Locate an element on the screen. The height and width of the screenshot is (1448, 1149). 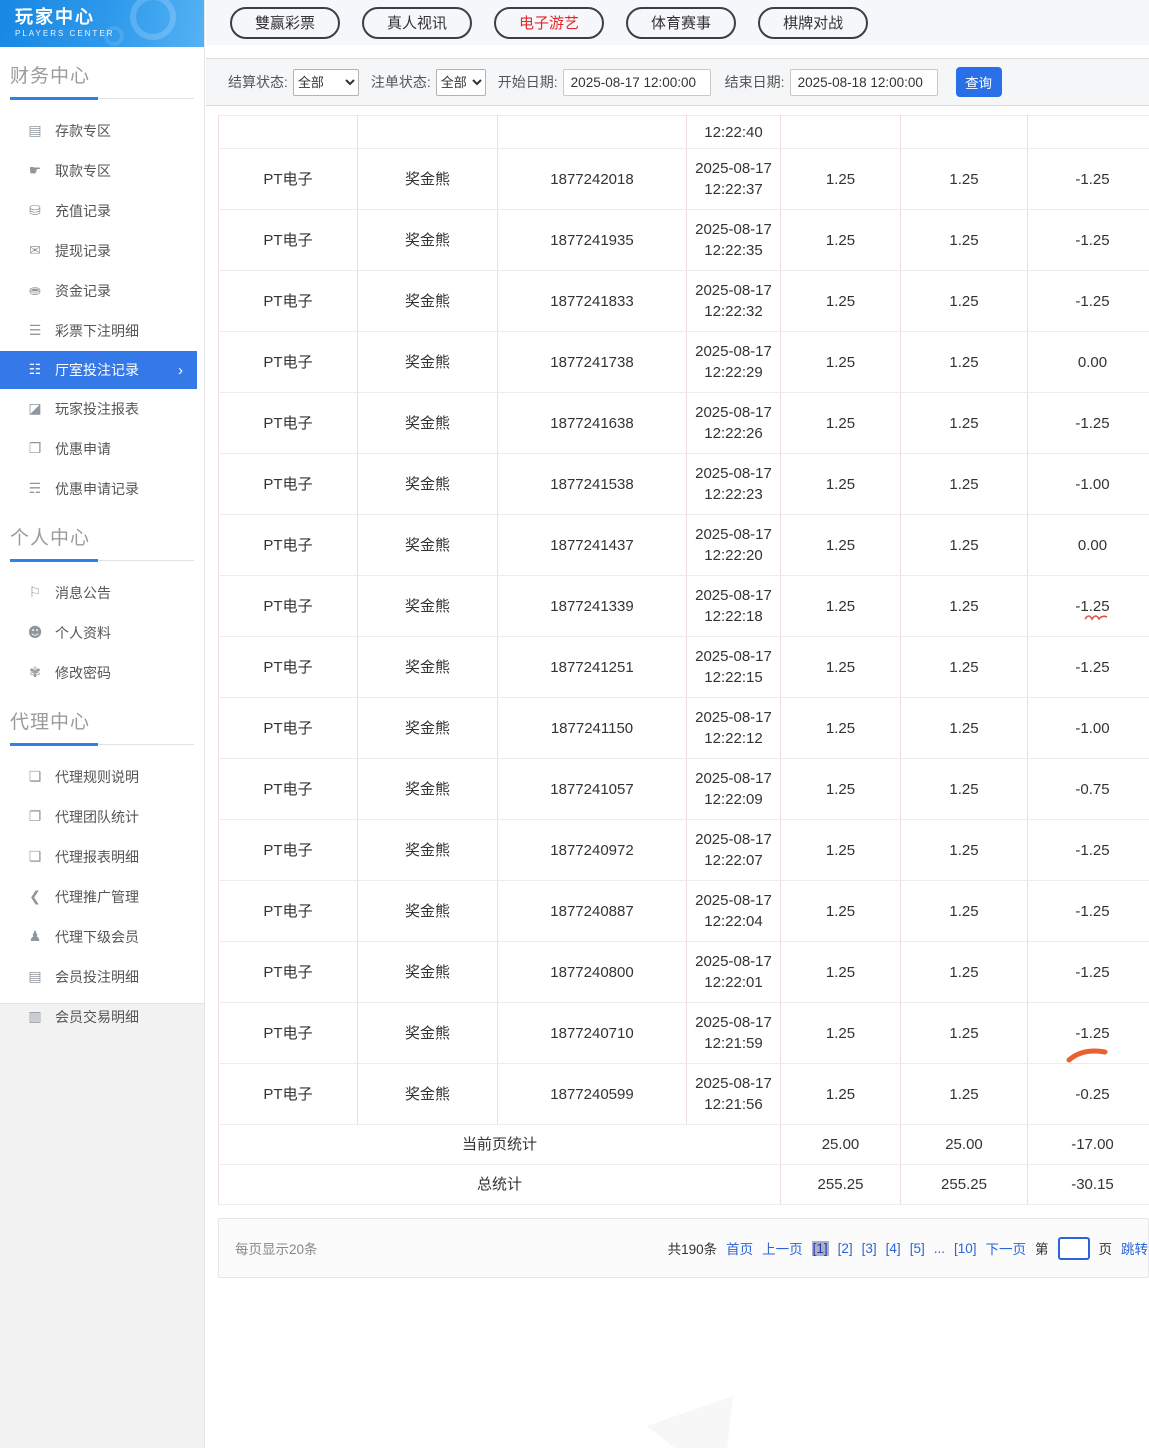
first-page-link: 首页 is located at coordinates (739, 1248).